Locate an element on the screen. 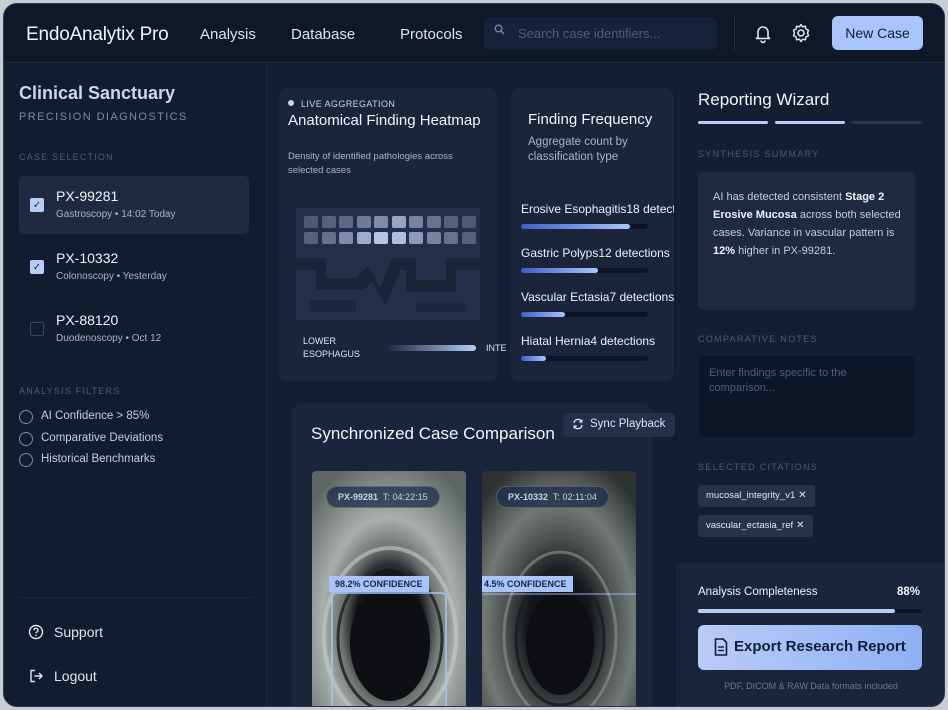 The height and width of the screenshot is (710, 948). formats-note: PDF, DICOM & RAW Data formats included is located at coordinates (811, 686).